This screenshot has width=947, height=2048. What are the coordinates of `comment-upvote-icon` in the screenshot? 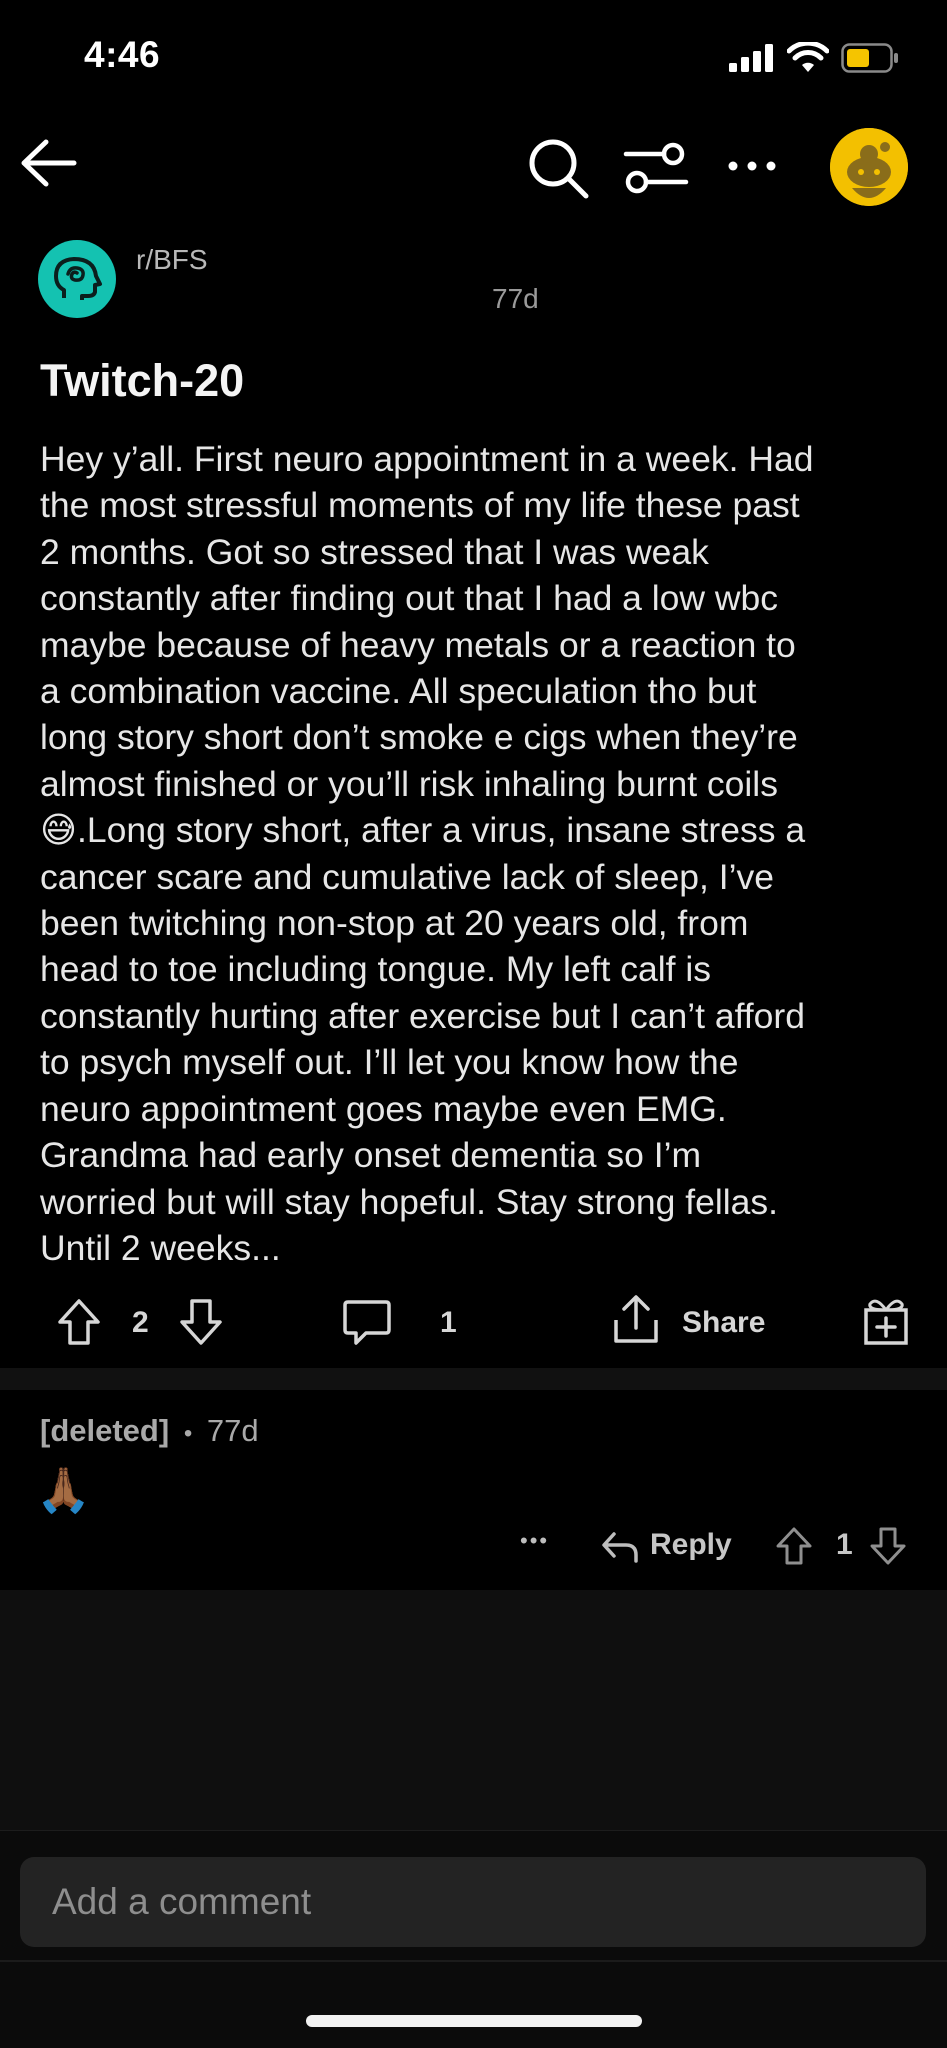 It's located at (794, 1546).